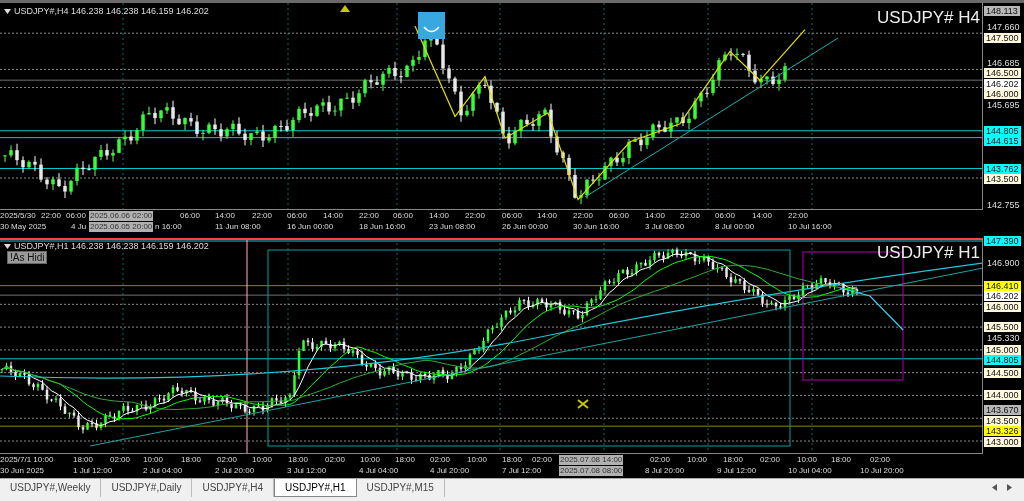 The width and height of the screenshot is (1024, 501). What do you see at coordinates (525, 227) in the screenshot?
I see `time-label: 26 Jun 00:00` at bounding box center [525, 227].